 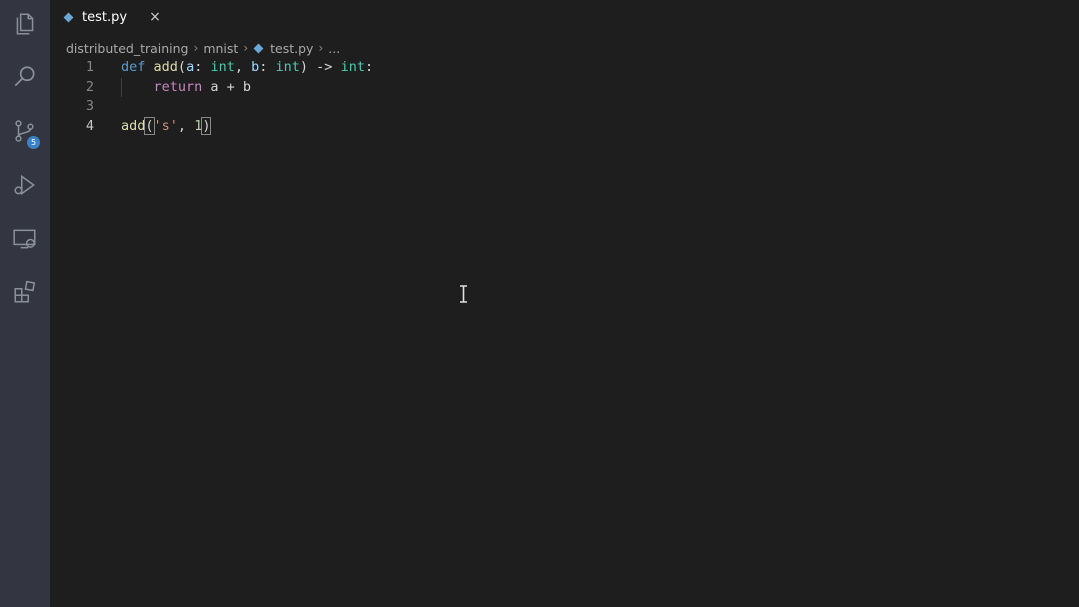 I want to click on tab-test-py: test.py ×, so click(x=111, y=18).